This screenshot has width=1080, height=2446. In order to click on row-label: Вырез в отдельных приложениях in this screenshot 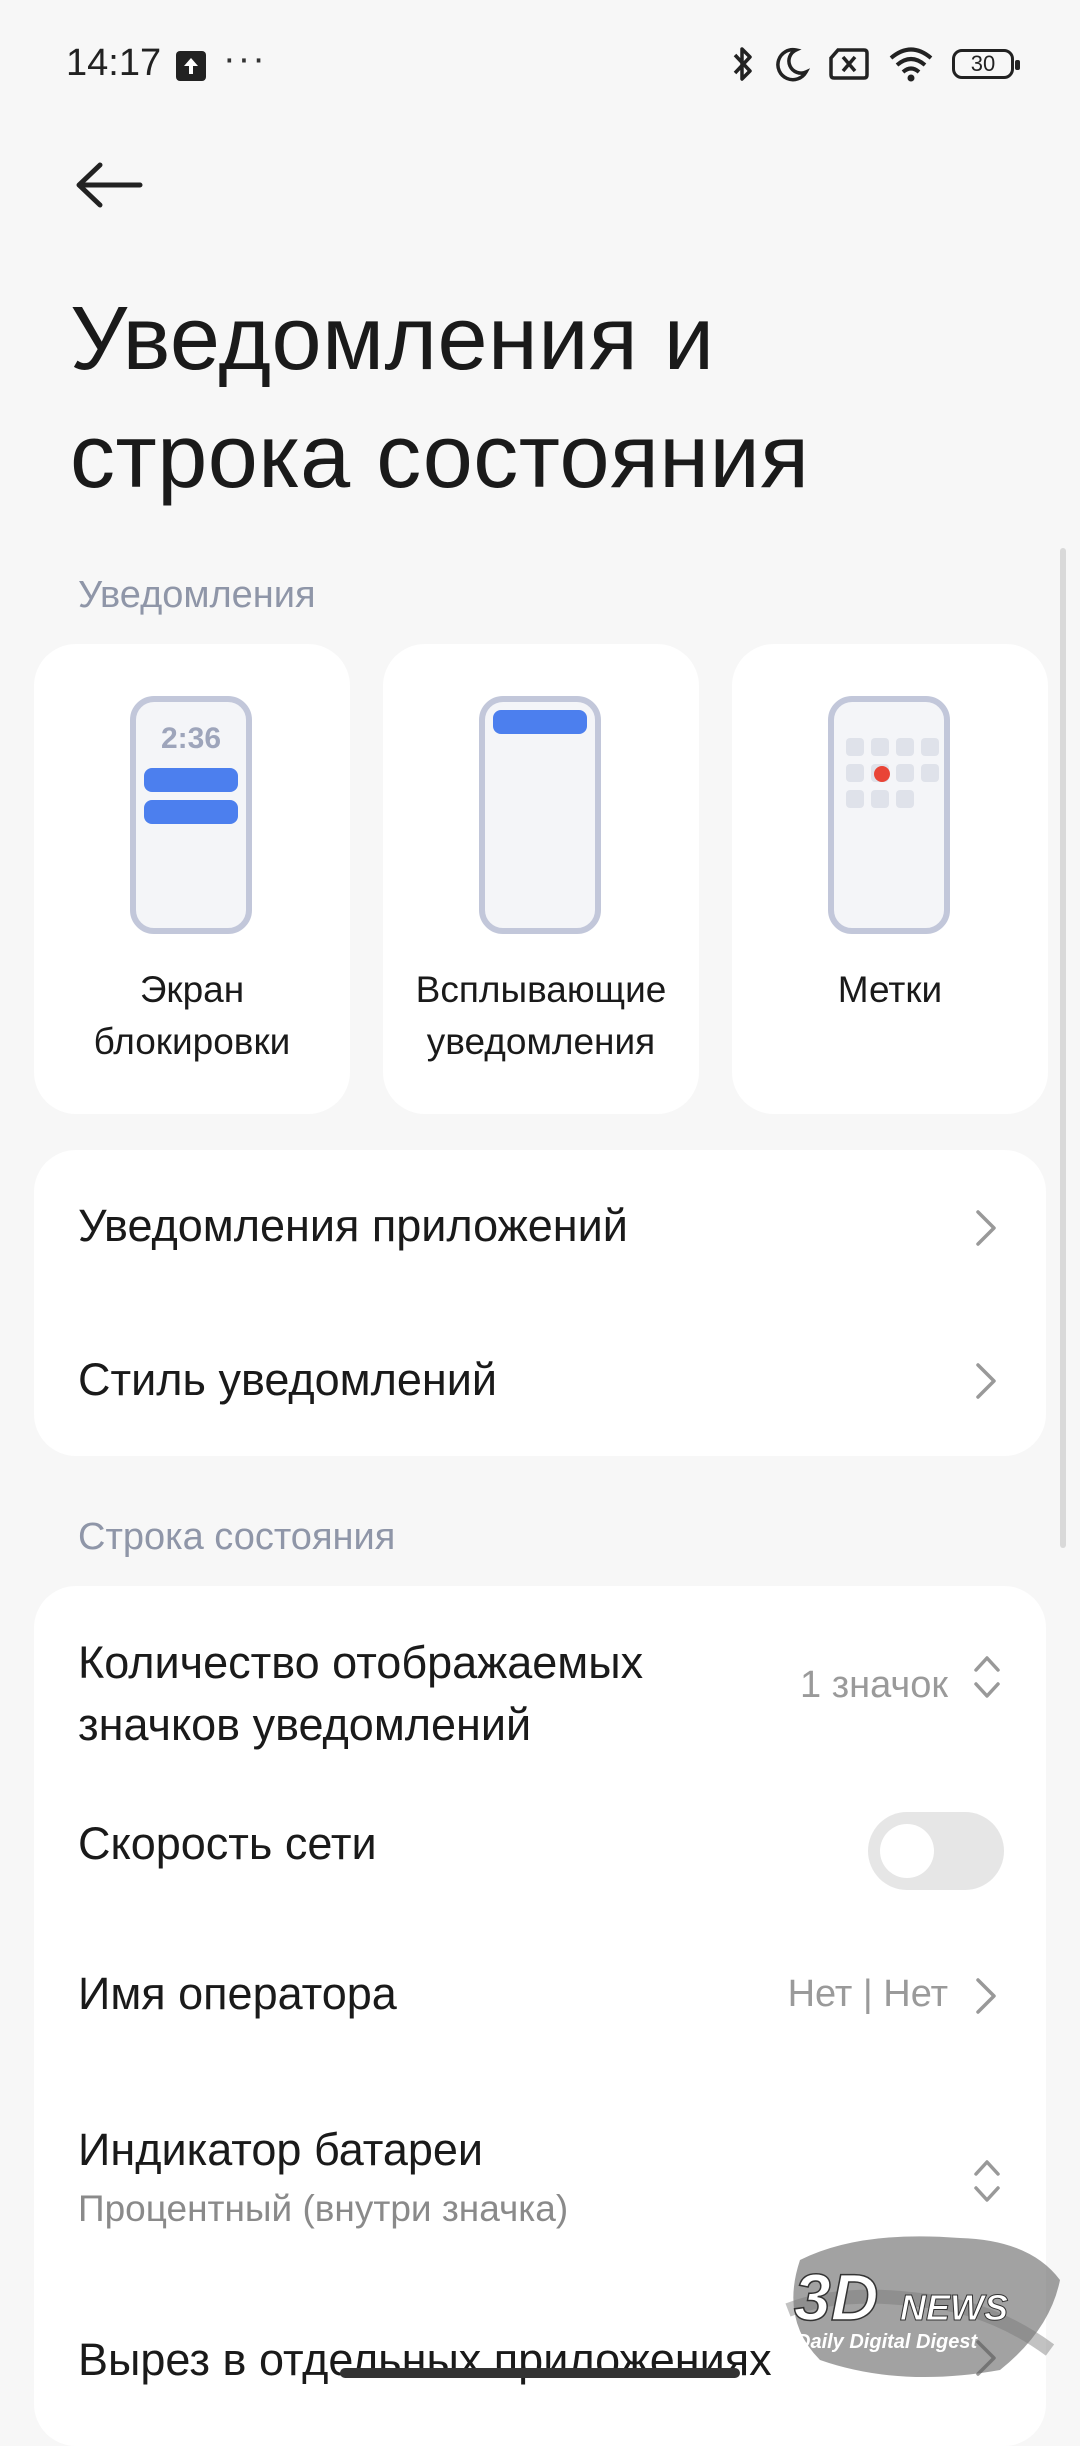, I will do `click(425, 2359)`.